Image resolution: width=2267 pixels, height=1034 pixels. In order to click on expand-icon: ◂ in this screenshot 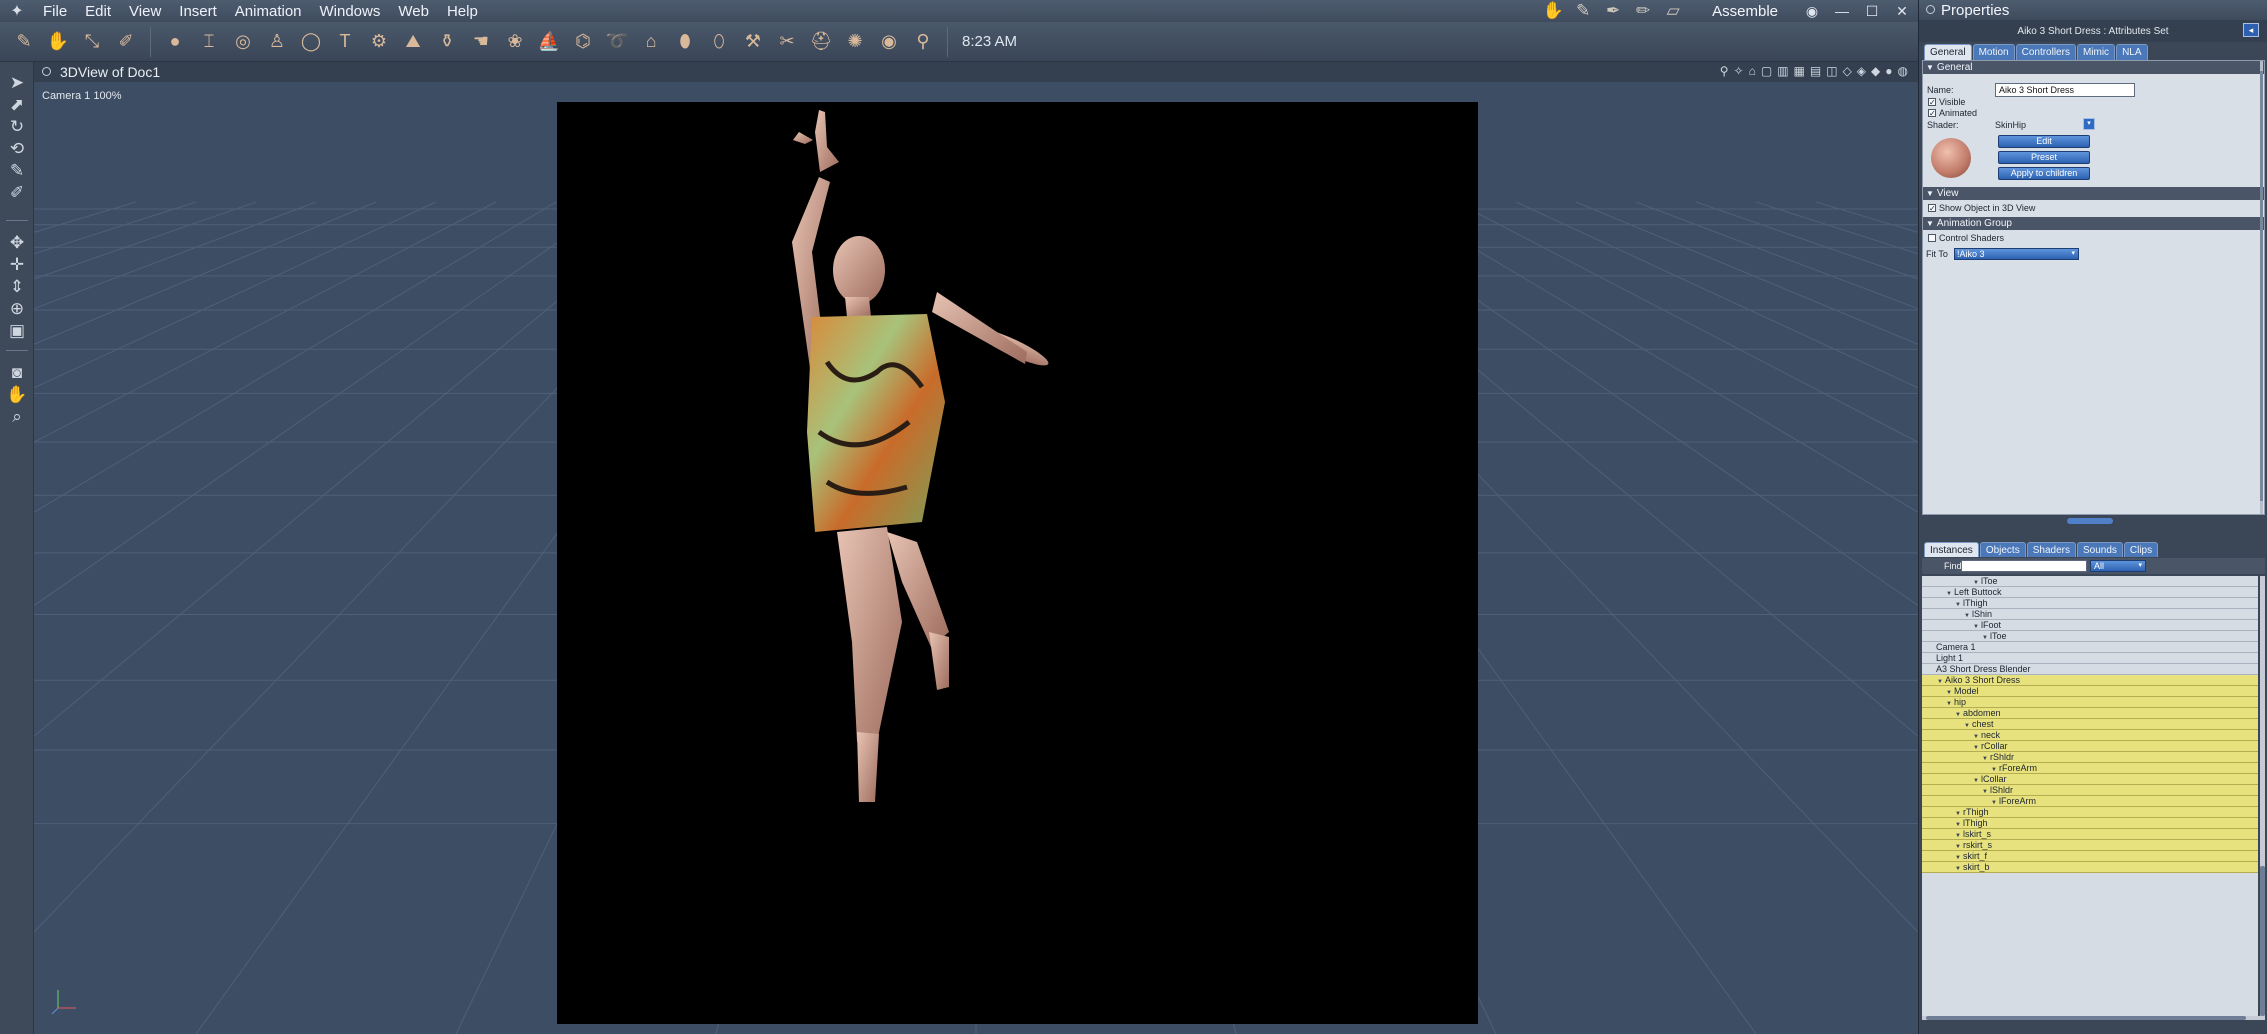, I will do `click(2251, 30)`.